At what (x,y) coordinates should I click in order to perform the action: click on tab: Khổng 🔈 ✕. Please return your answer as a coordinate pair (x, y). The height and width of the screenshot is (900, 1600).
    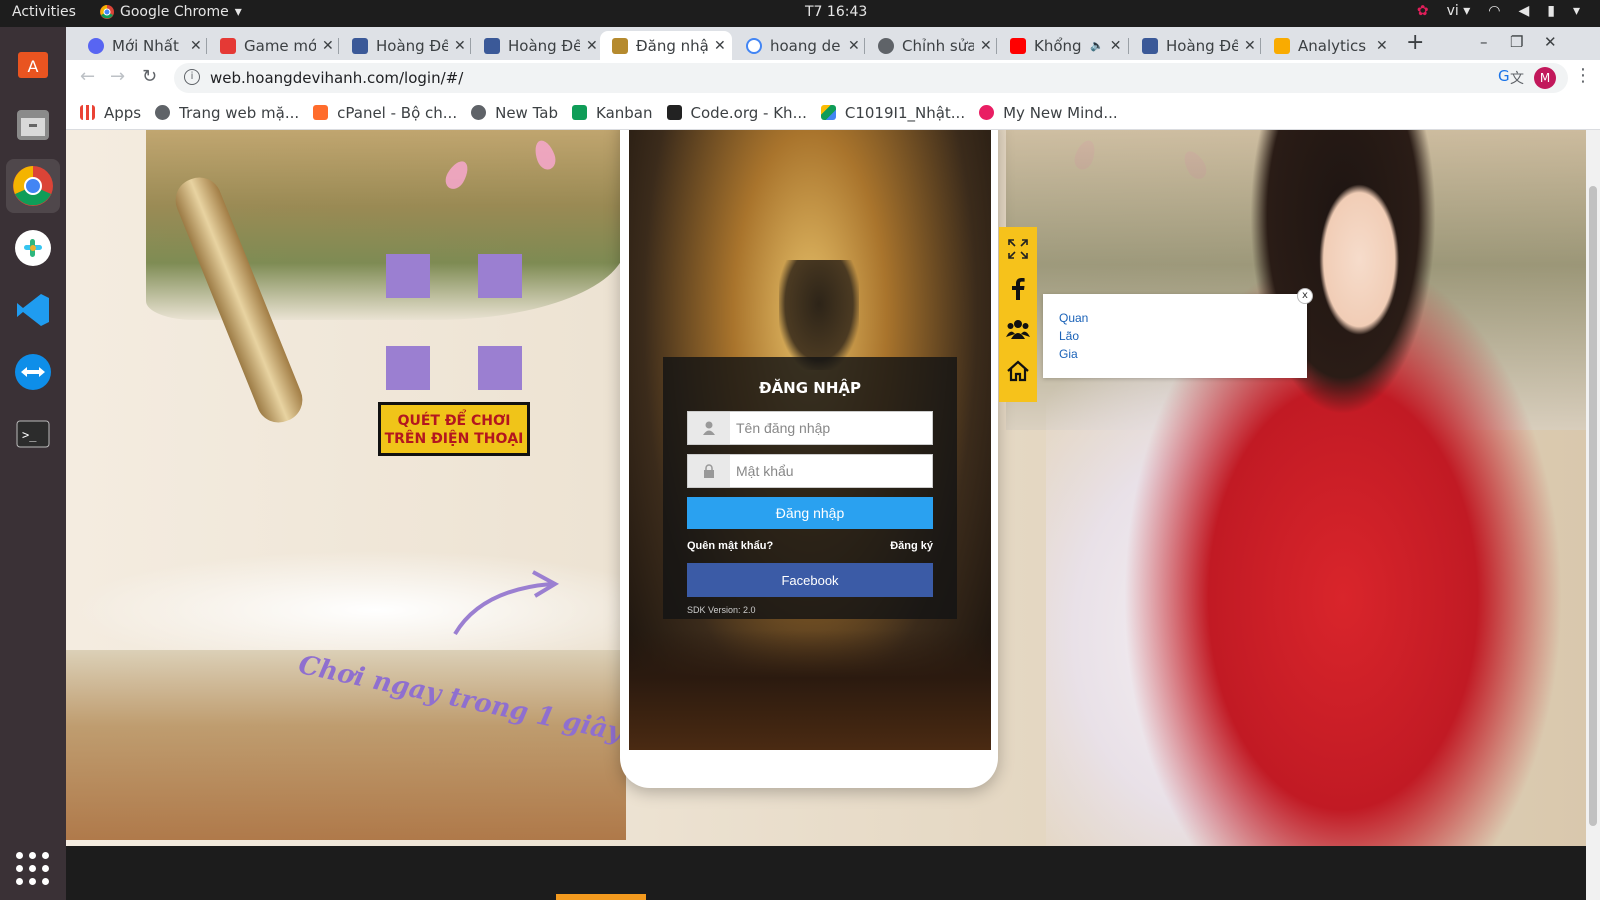
    Looking at the image, I should click on (1062, 45).